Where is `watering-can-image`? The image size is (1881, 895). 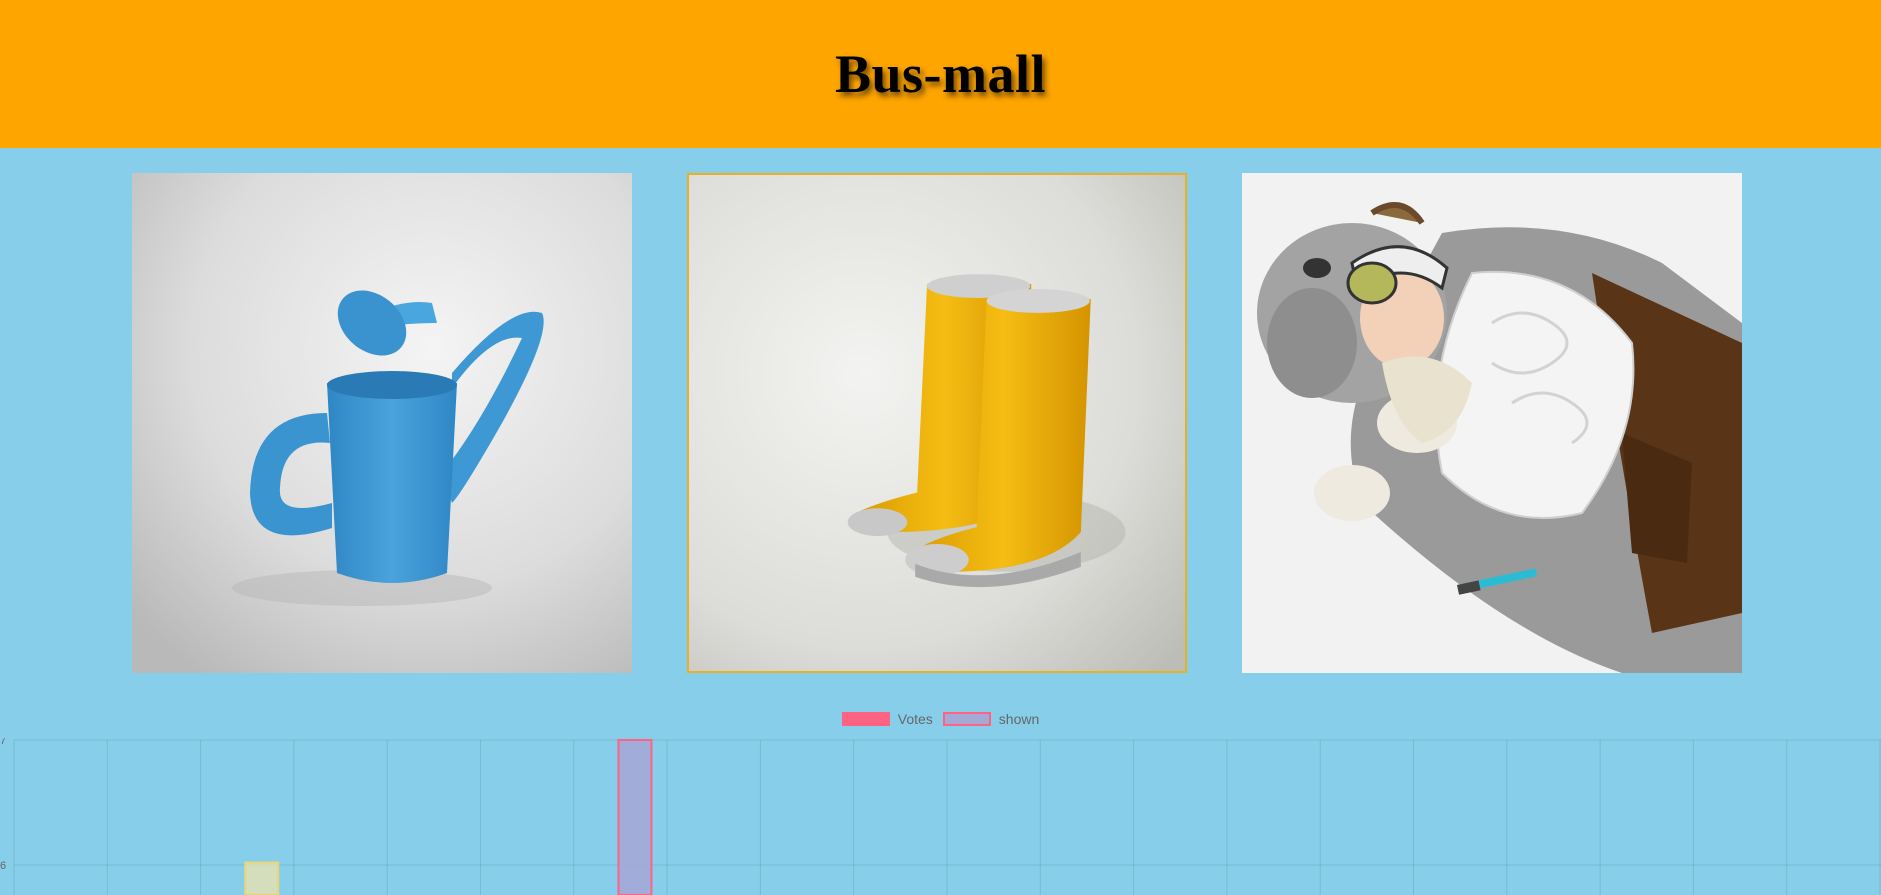 watering-can-image is located at coordinates (382, 423).